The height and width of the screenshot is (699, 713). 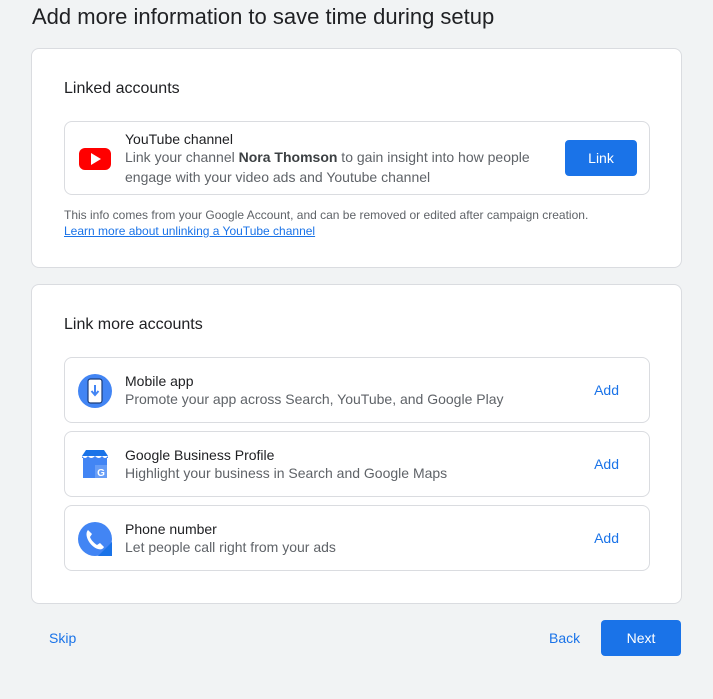 What do you see at coordinates (200, 455) in the screenshot?
I see `business-profile-title: Google Business Profile` at bounding box center [200, 455].